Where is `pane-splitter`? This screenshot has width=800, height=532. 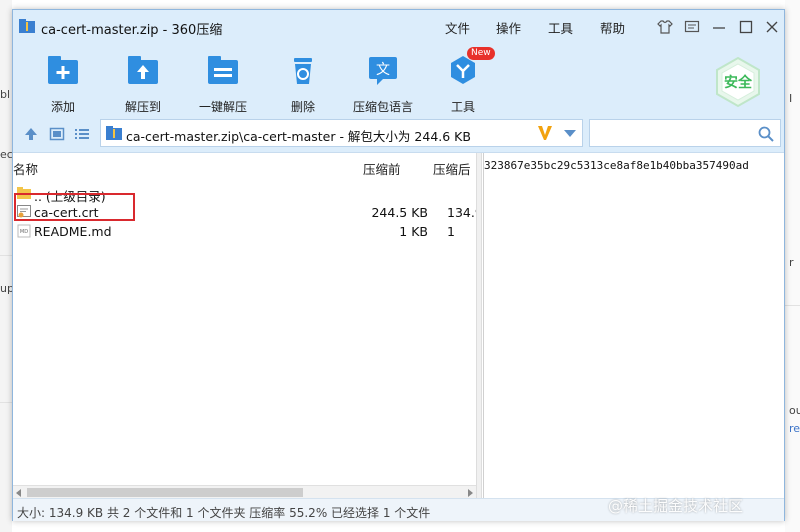
pane-splitter is located at coordinates (479, 326).